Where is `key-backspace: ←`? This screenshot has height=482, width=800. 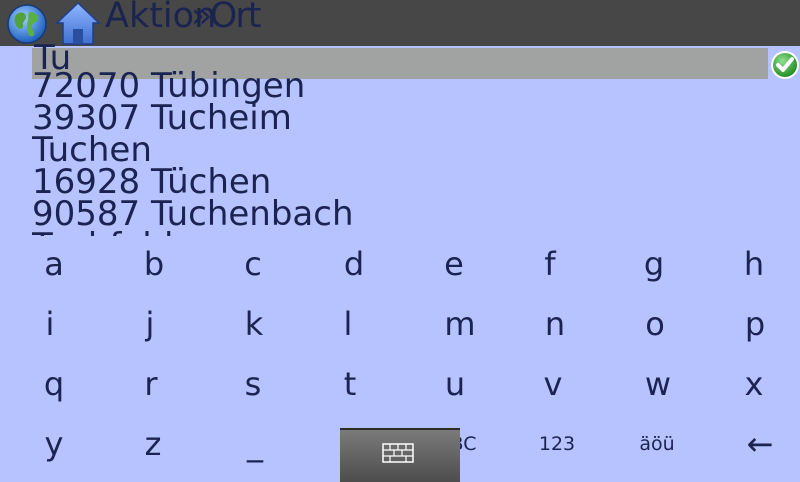
key-backspace: ← is located at coordinates (755, 448).